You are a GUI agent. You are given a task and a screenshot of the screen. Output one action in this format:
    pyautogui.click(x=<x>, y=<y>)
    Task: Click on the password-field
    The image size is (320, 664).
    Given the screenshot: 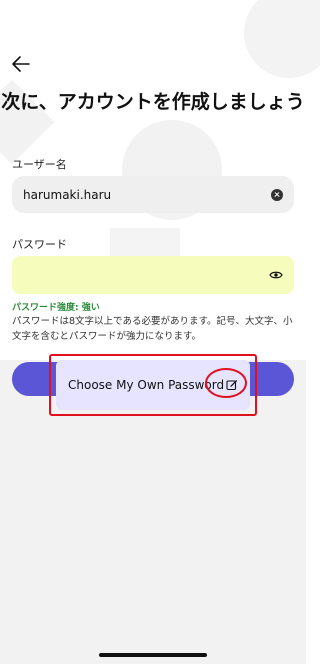 What is the action you would take?
    pyautogui.click(x=153, y=275)
    